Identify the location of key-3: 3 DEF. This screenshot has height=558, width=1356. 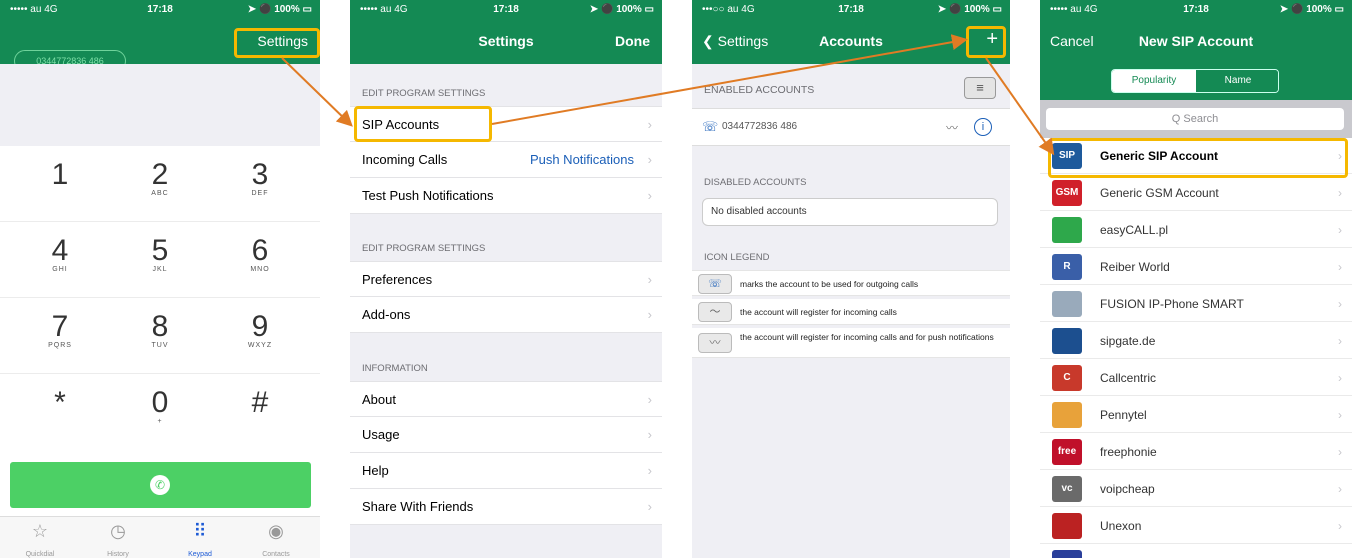
(260, 172).